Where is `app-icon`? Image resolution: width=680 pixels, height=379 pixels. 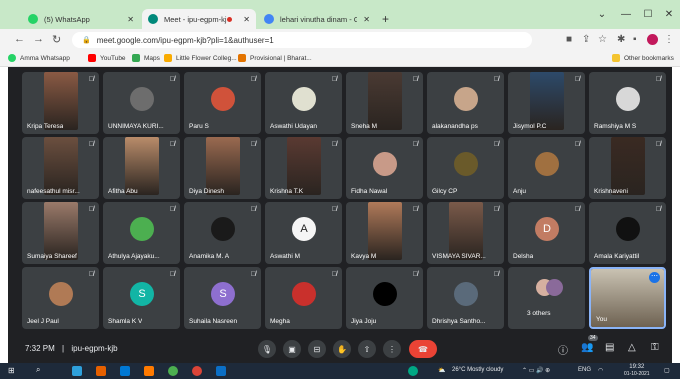
app-icon is located at coordinates (221, 371).